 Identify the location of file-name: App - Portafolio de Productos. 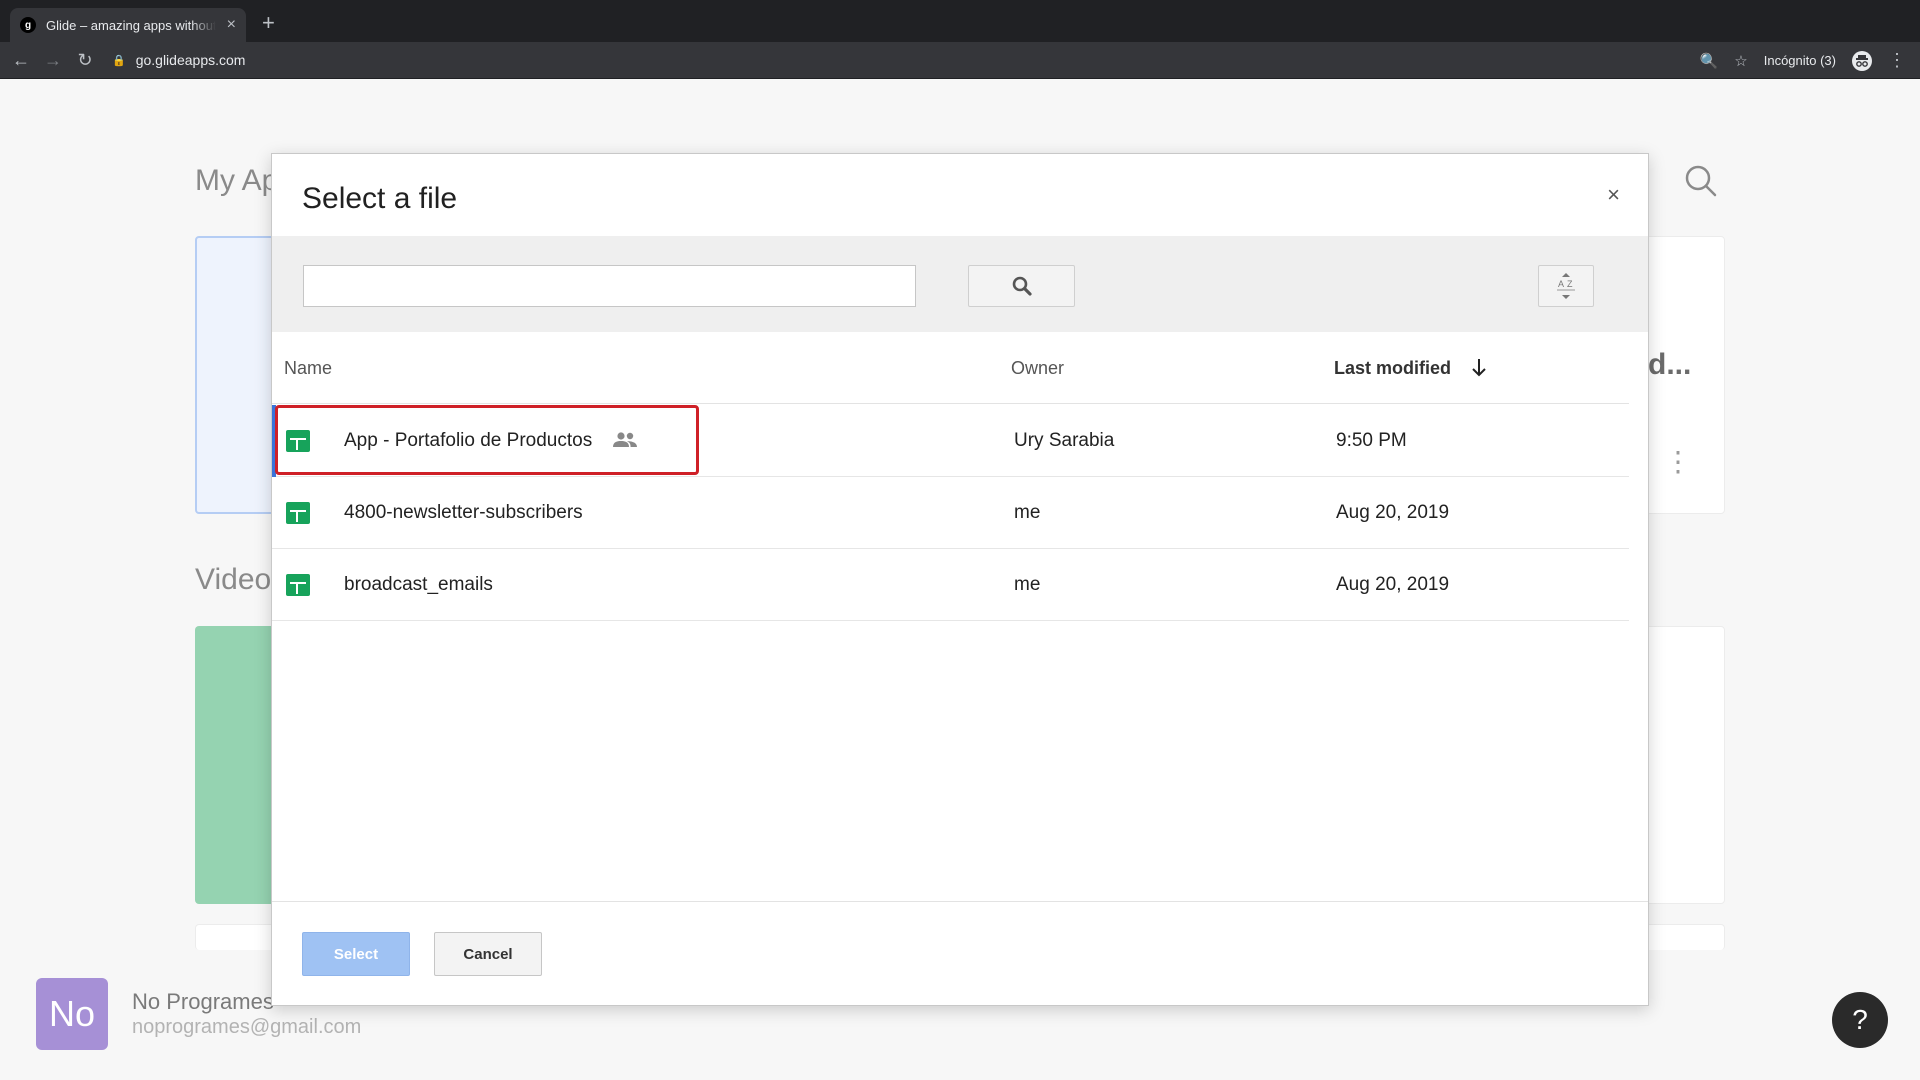
(468, 441).